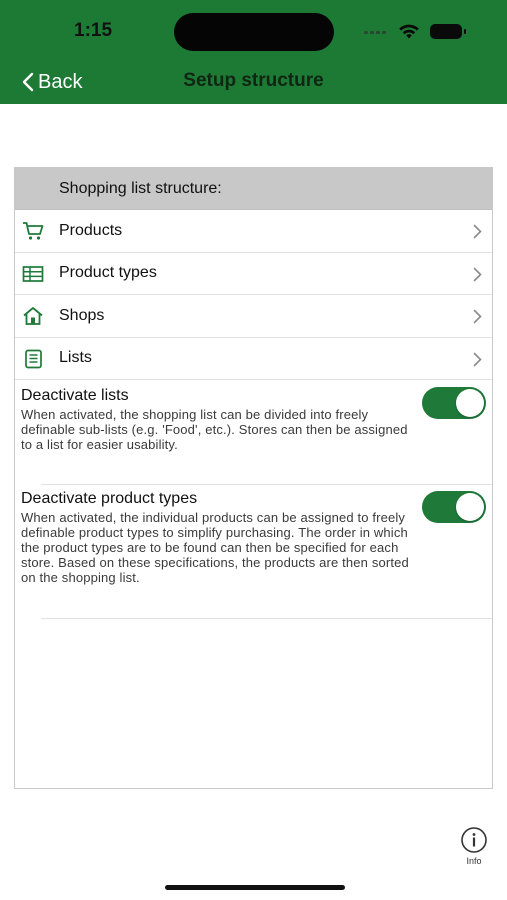 This screenshot has width=507, height=900. What do you see at coordinates (474, 840) in the screenshot?
I see `info-icon` at bounding box center [474, 840].